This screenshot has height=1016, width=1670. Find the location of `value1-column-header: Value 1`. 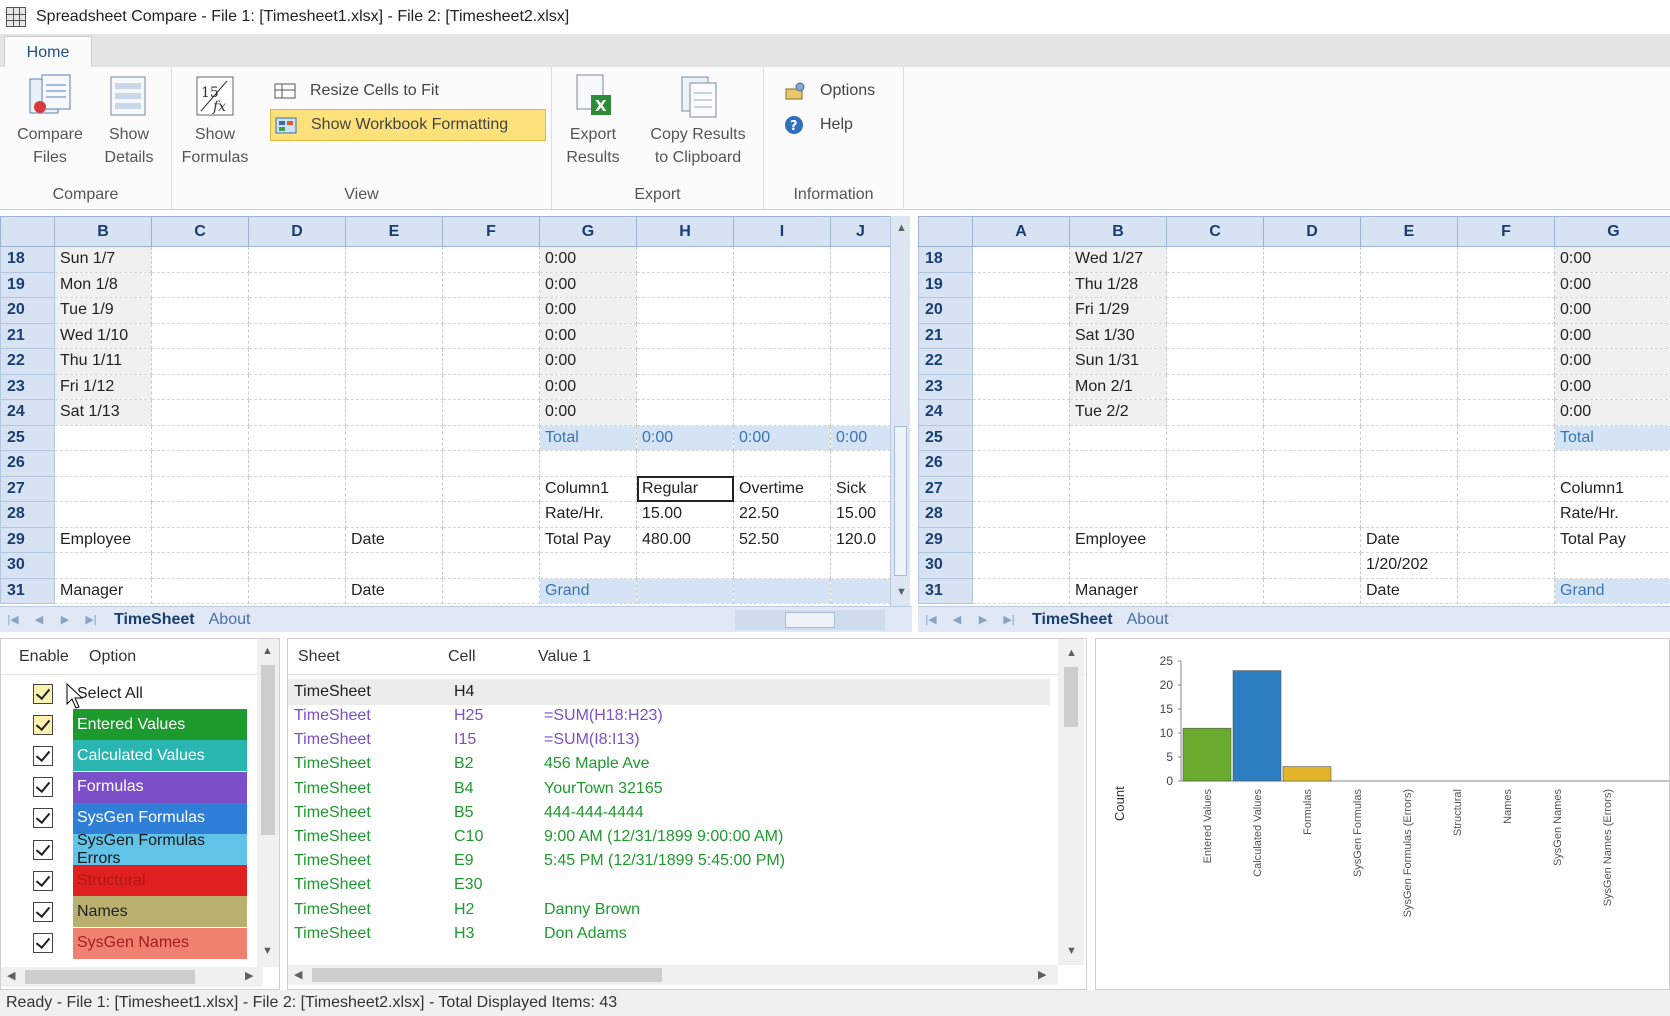

value1-column-header: Value 1 is located at coordinates (564, 657).